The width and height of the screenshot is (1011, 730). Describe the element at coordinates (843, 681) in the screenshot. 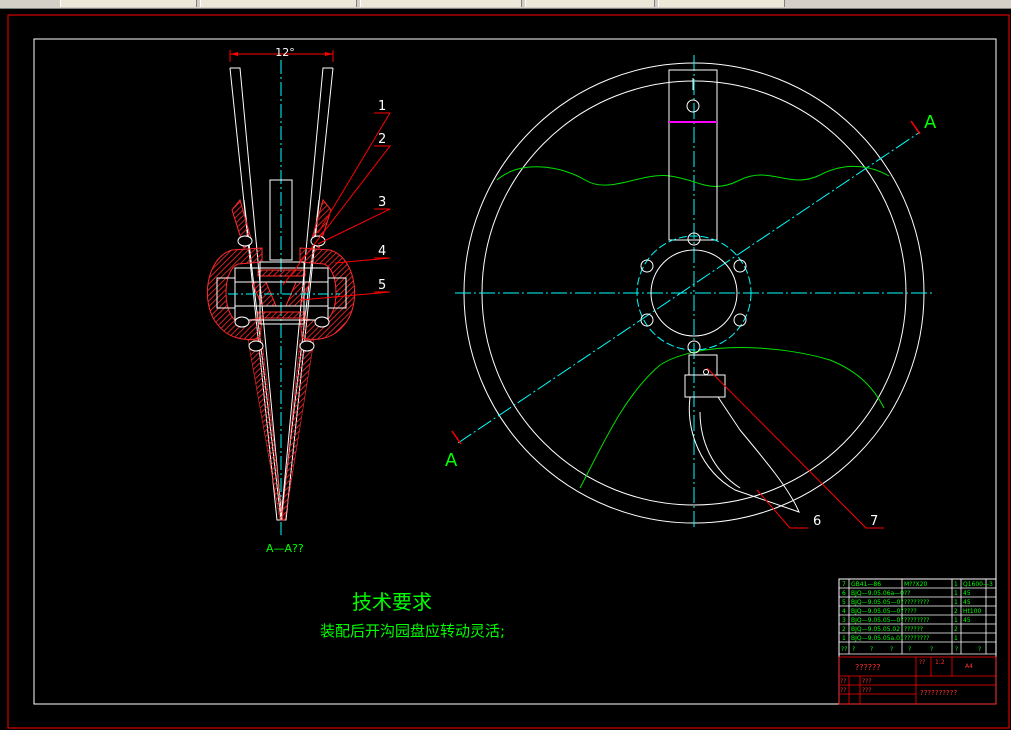

I see `designer-label: ??` at that location.